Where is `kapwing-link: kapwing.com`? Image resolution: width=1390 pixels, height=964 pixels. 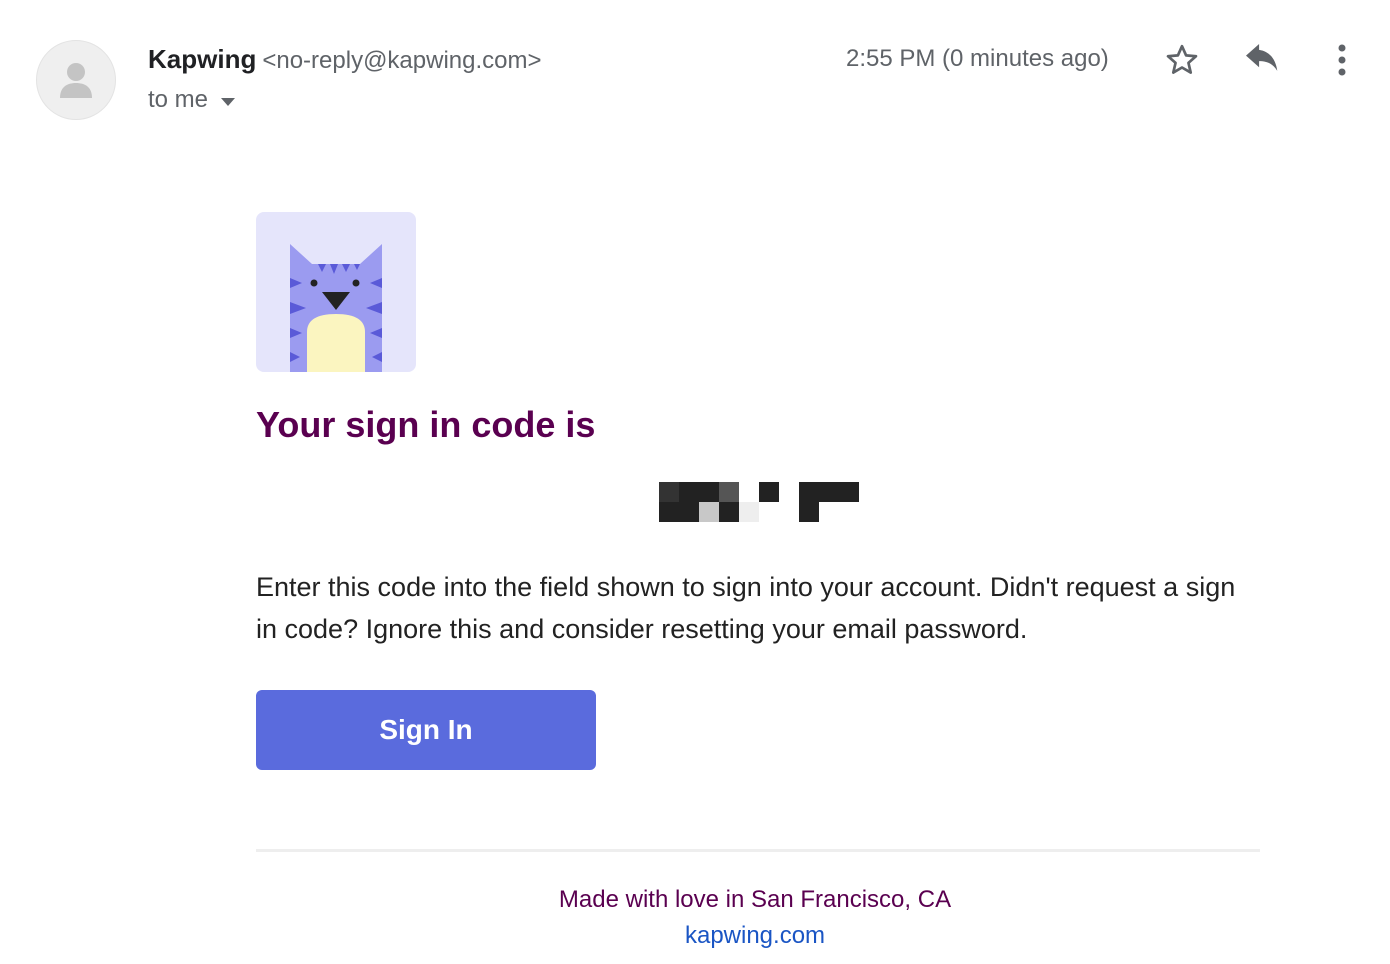 kapwing-link: kapwing.com is located at coordinates (755, 935).